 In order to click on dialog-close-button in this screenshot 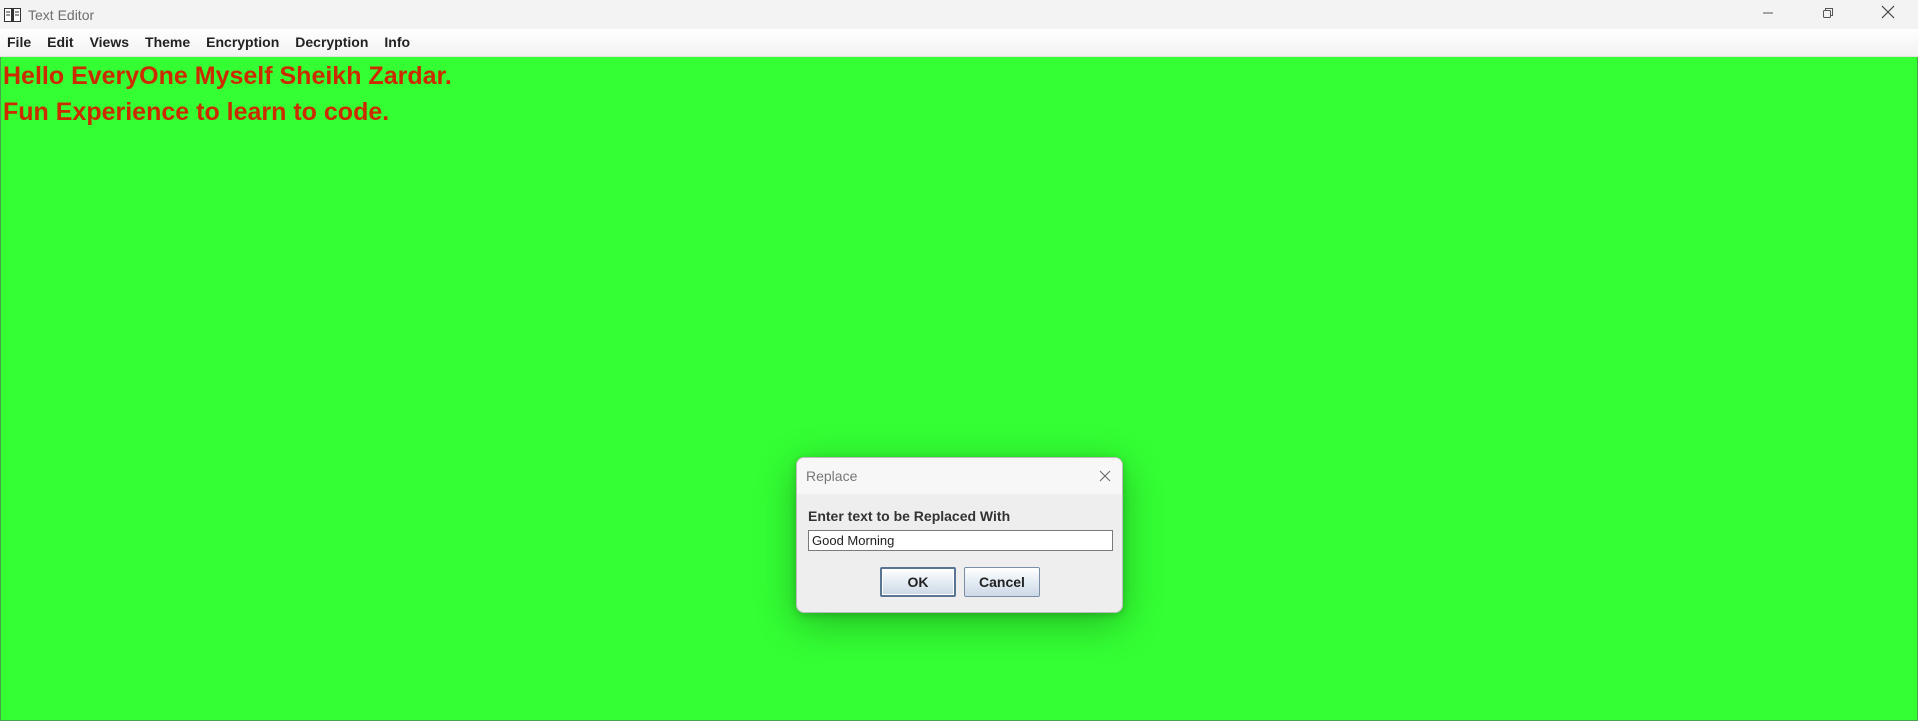, I will do `click(1105, 476)`.